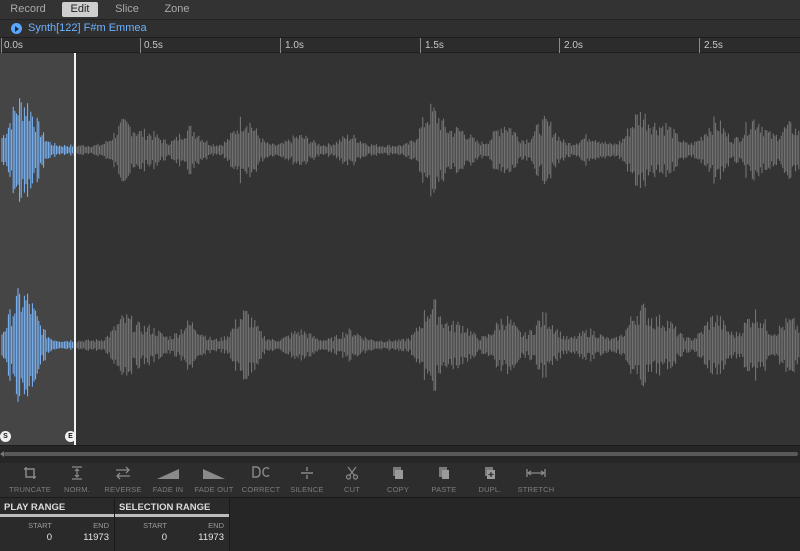  Describe the element at coordinates (351, 489) in the screenshot. I see `cut-label: CUT` at that location.